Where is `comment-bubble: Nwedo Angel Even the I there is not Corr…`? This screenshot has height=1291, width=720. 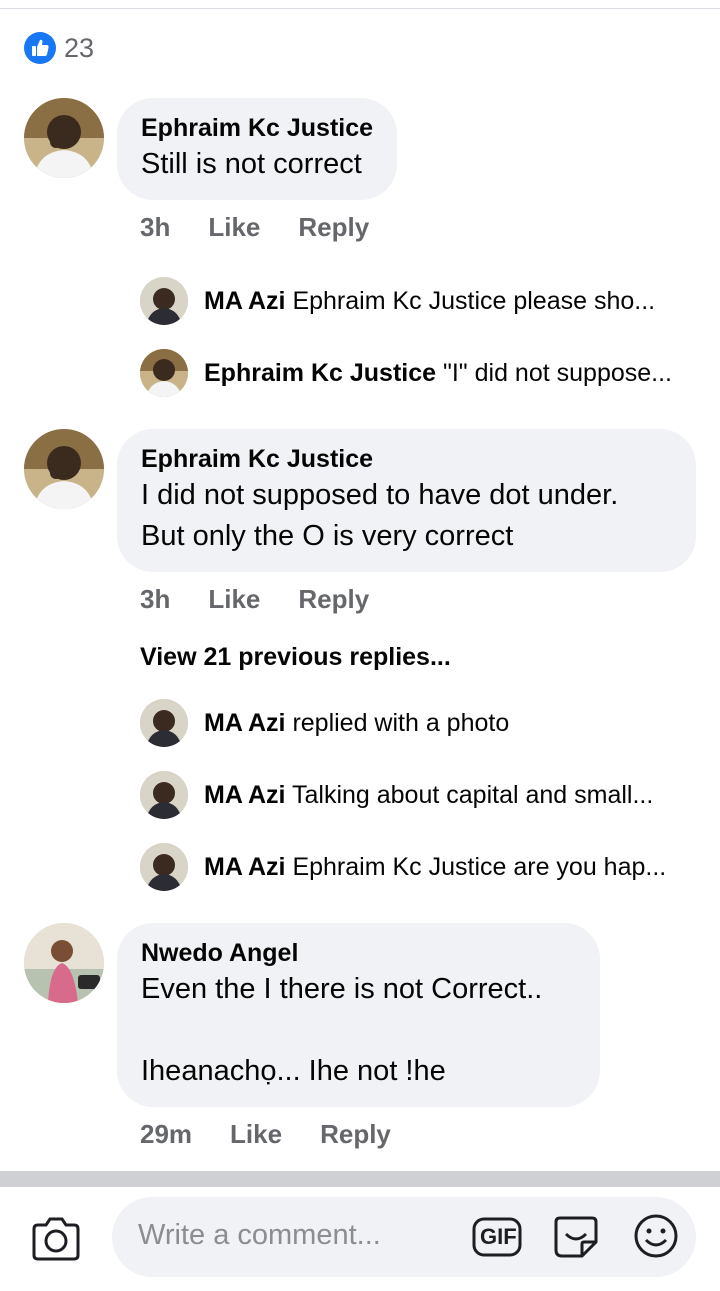
comment-bubble: Nwedo Angel Even the I there is not Corr… is located at coordinates (358, 1015).